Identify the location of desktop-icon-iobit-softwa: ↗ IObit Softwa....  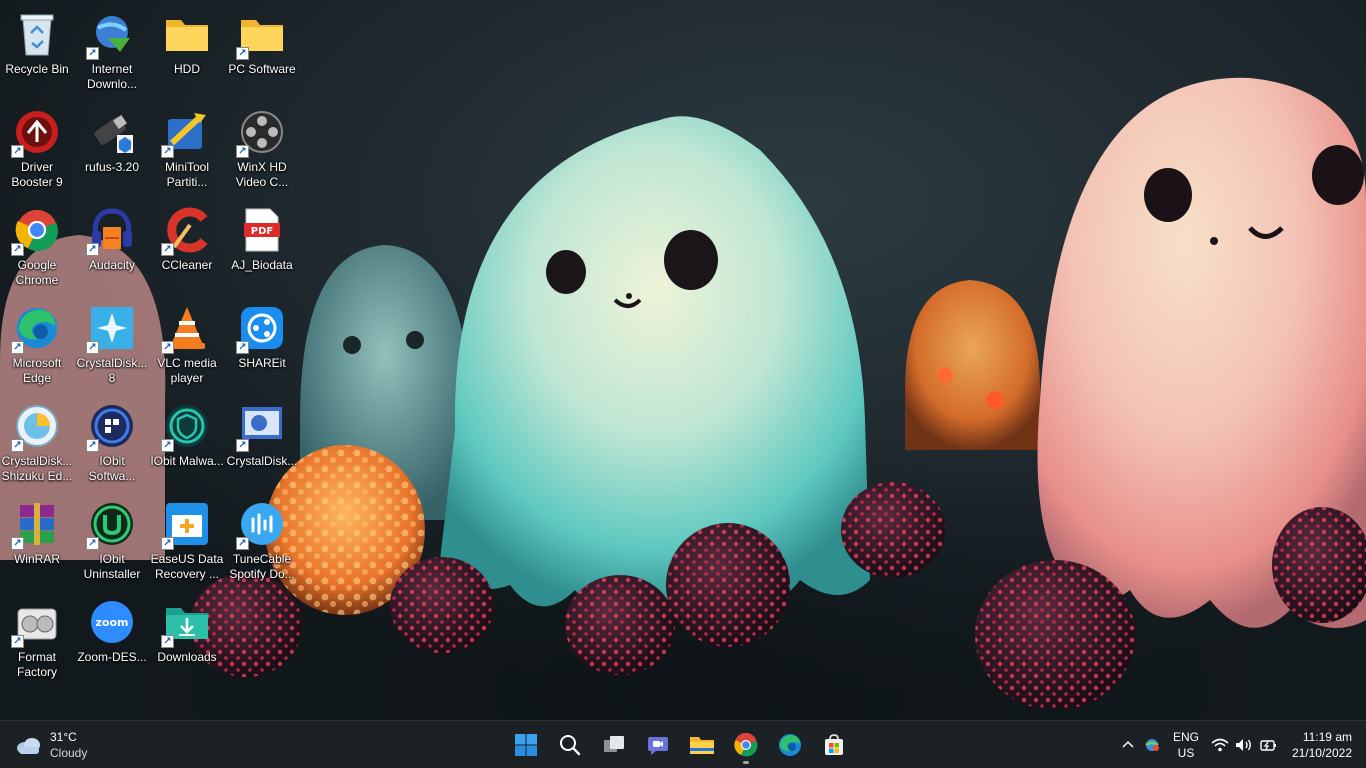
(112, 444).